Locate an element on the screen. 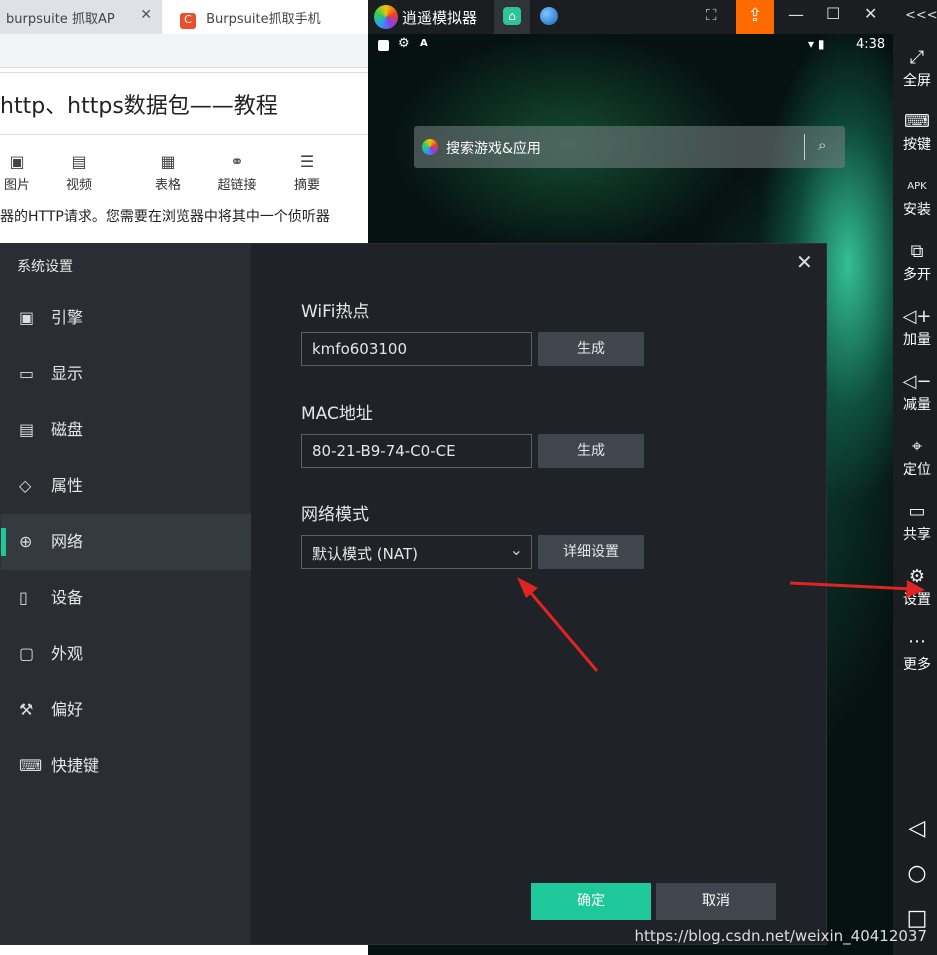 This screenshot has height=955, width=937. watermark: https://blog.csdn.net/weixin_40412037 is located at coordinates (780, 936).